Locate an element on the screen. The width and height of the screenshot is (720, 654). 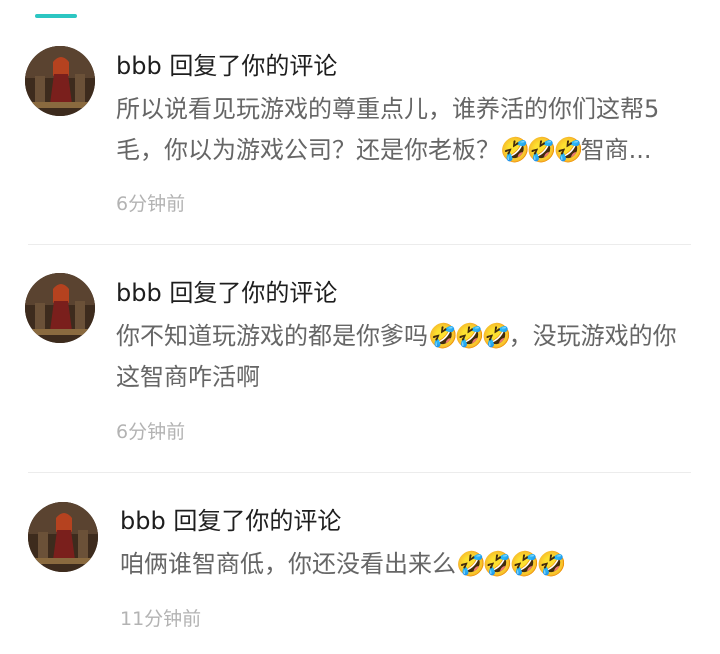
timestamp: 11分钟前 is located at coordinates (161, 619).